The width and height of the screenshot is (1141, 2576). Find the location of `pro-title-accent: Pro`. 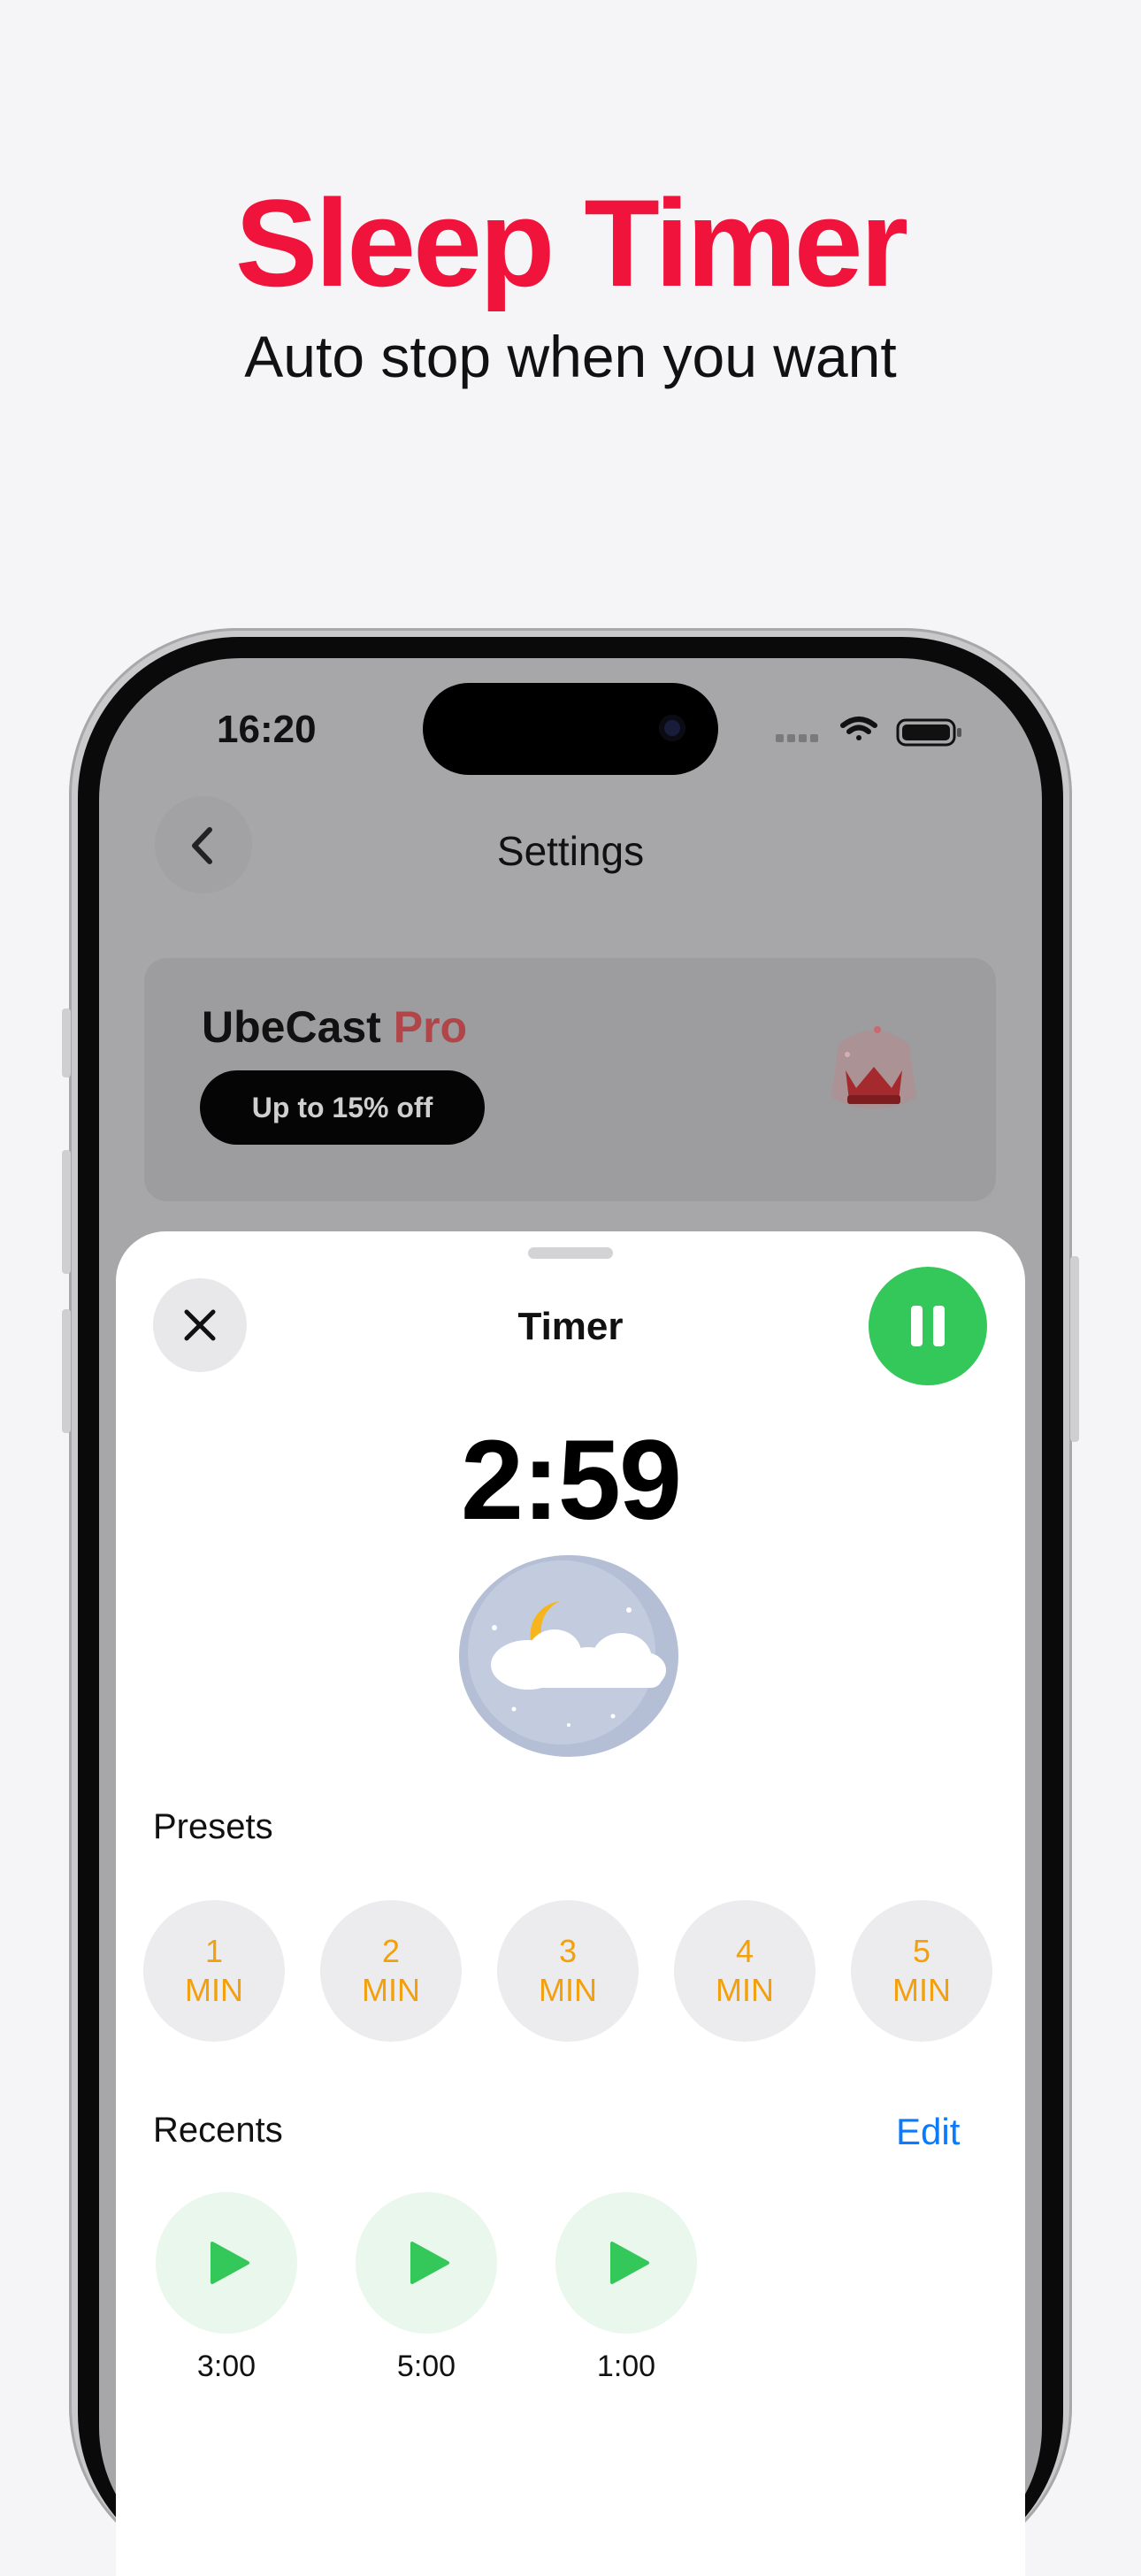

pro-title-accent: Pro is located at coordinates (430, 1027).